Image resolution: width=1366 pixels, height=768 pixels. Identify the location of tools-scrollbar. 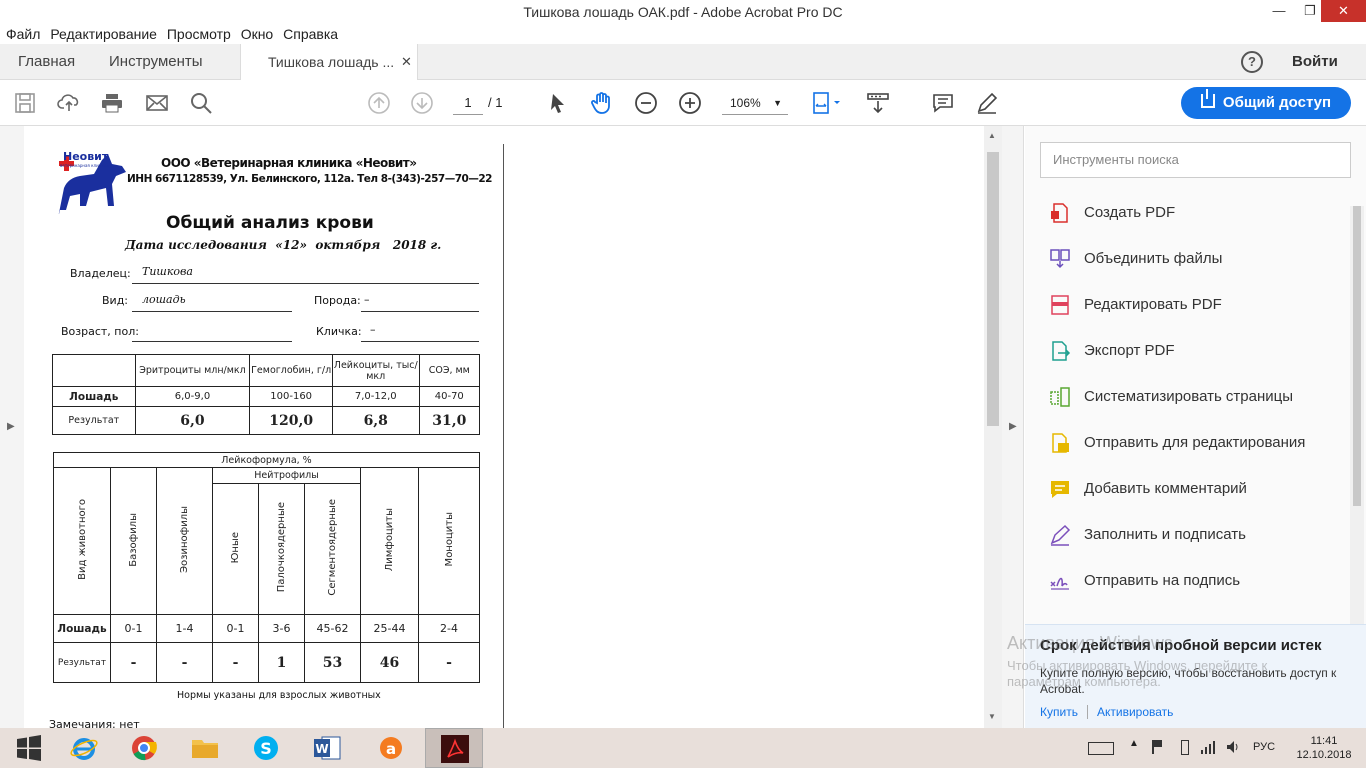
(1357, 416).